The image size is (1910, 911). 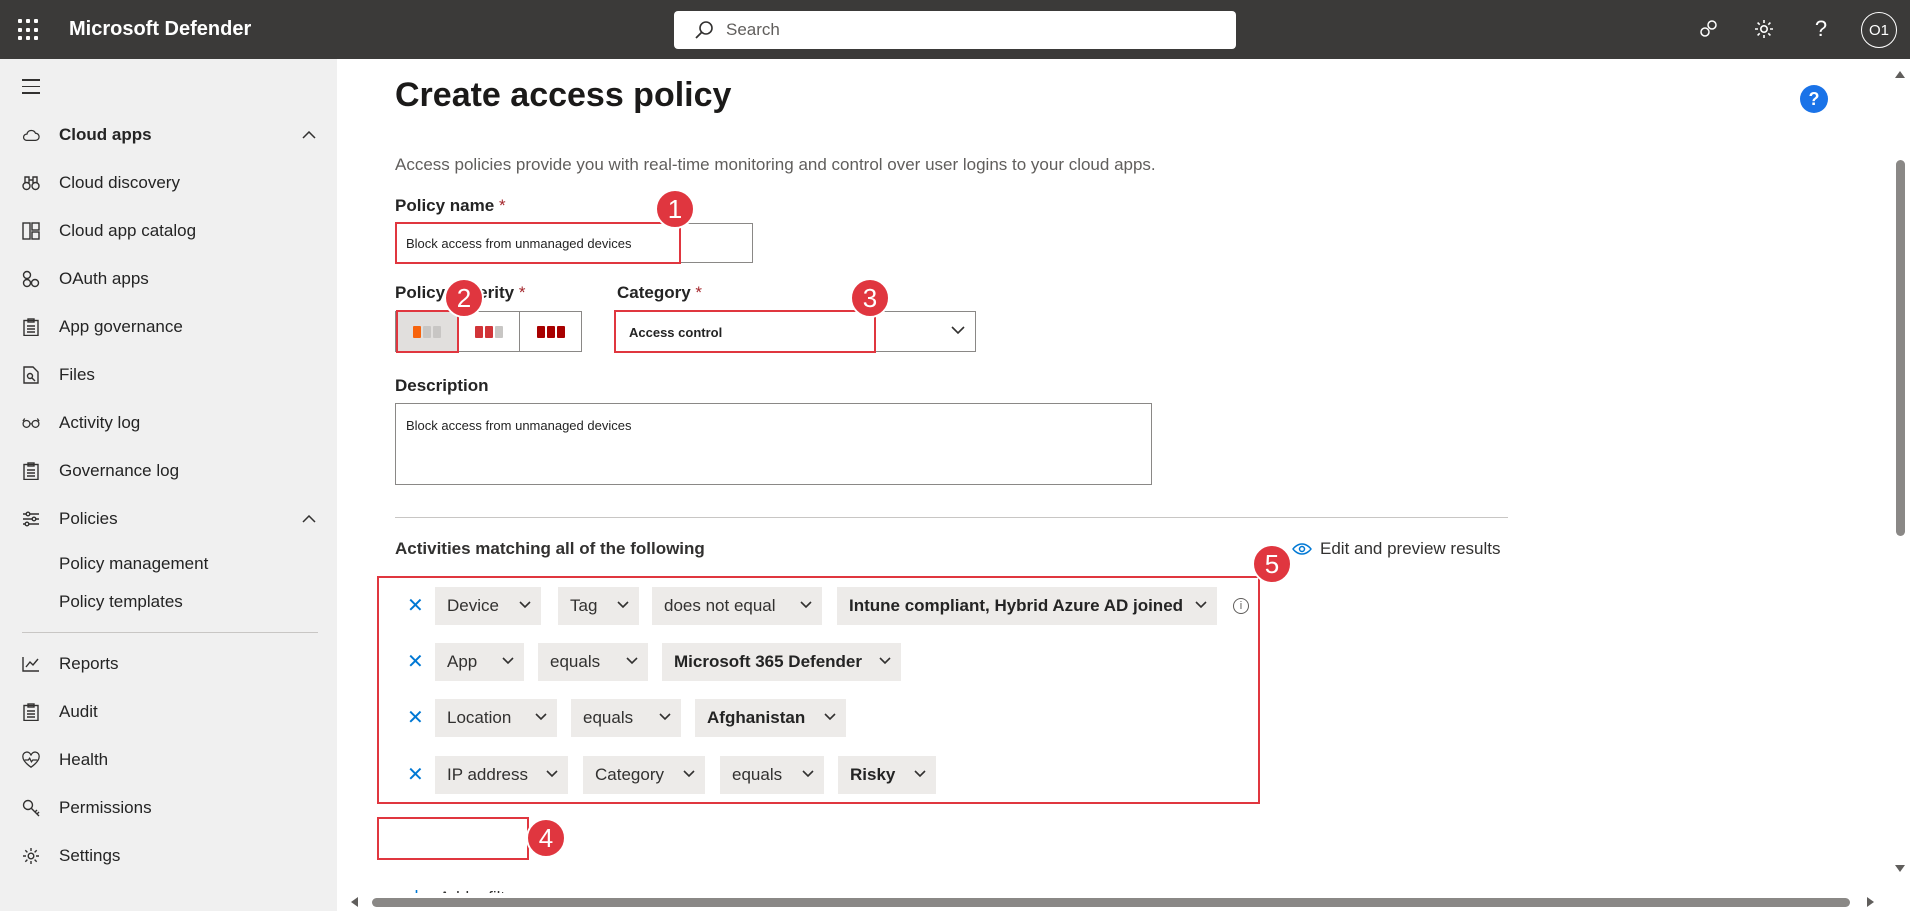 I want to click on sidebar-item-label: Activity log, so click(x=100, y=422).